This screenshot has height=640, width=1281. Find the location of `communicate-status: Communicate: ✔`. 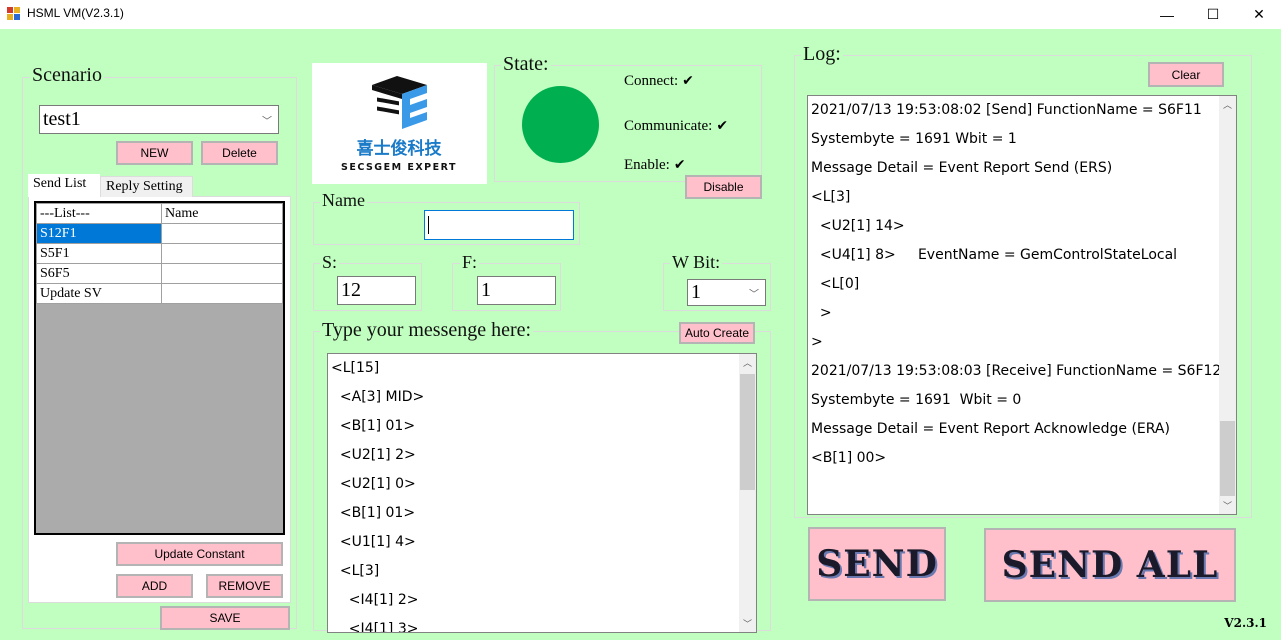

communicate-status: Communicate: ✔ is located at coordinates (676, 126).